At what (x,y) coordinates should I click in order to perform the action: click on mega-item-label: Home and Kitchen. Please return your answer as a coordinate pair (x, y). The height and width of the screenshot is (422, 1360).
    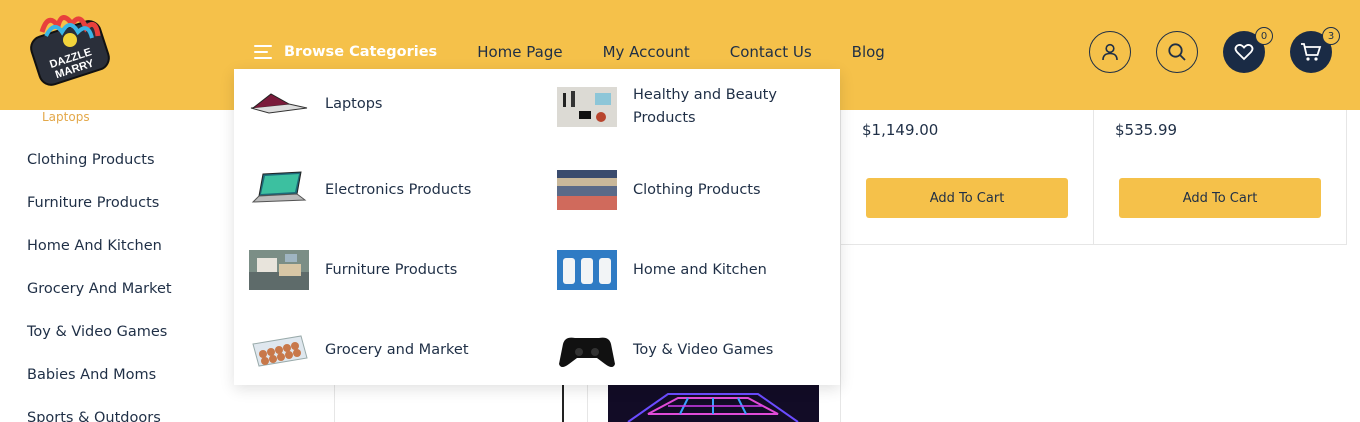
    Looking at the image, I should click on (700, 269).